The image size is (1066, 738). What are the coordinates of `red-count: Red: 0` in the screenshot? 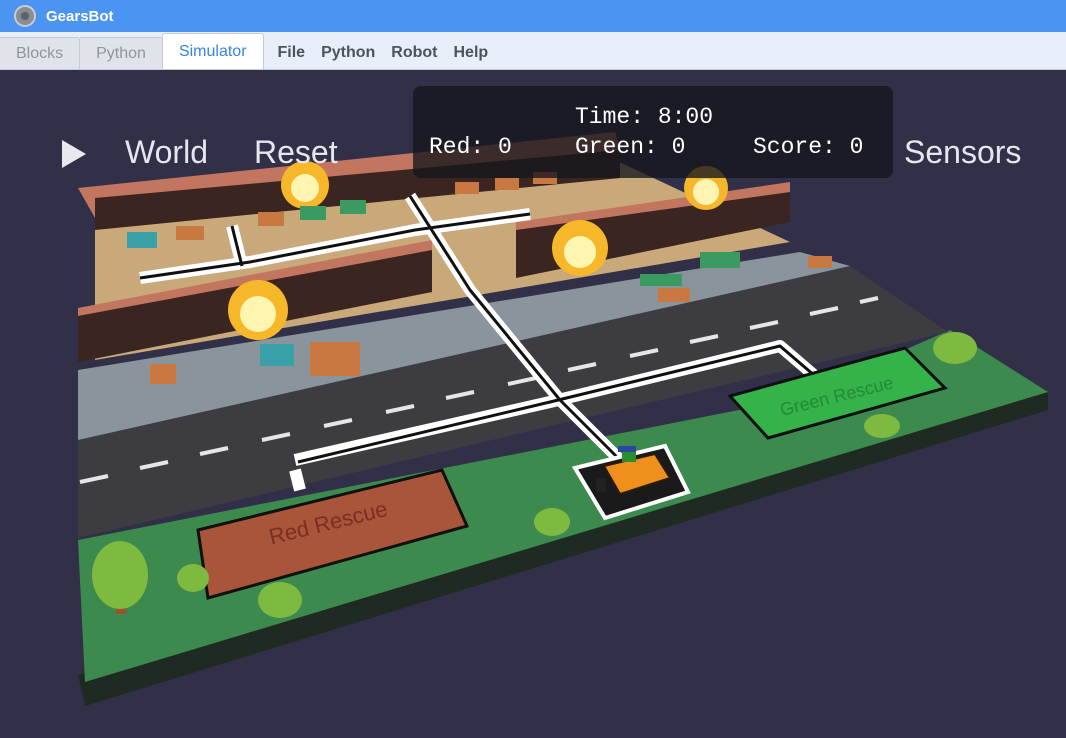 It's located at (470, 147).